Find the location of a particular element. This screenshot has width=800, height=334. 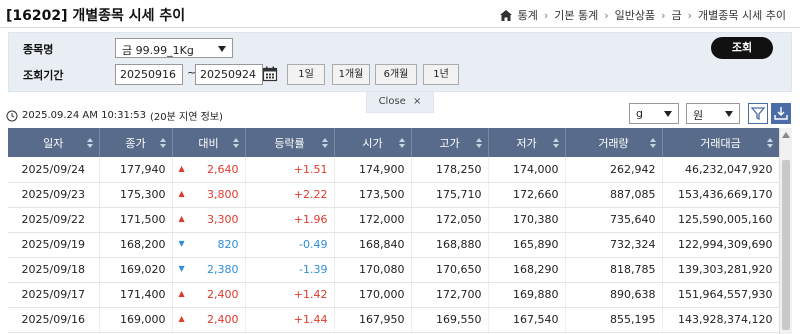

column-header: 종가 is located at coordinates (136, 142).